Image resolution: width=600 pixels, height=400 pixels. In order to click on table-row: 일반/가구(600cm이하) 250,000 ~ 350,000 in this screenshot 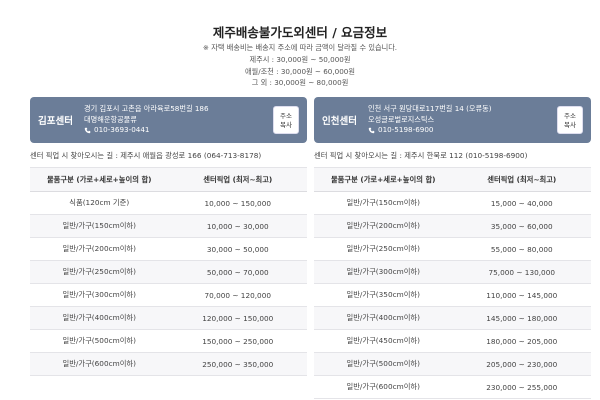, I will do `click(168, 364)`.